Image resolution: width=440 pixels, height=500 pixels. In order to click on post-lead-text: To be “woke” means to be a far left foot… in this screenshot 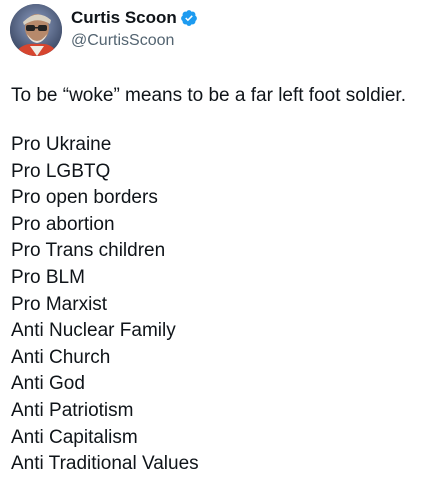, I will do `click(208, 95)`.